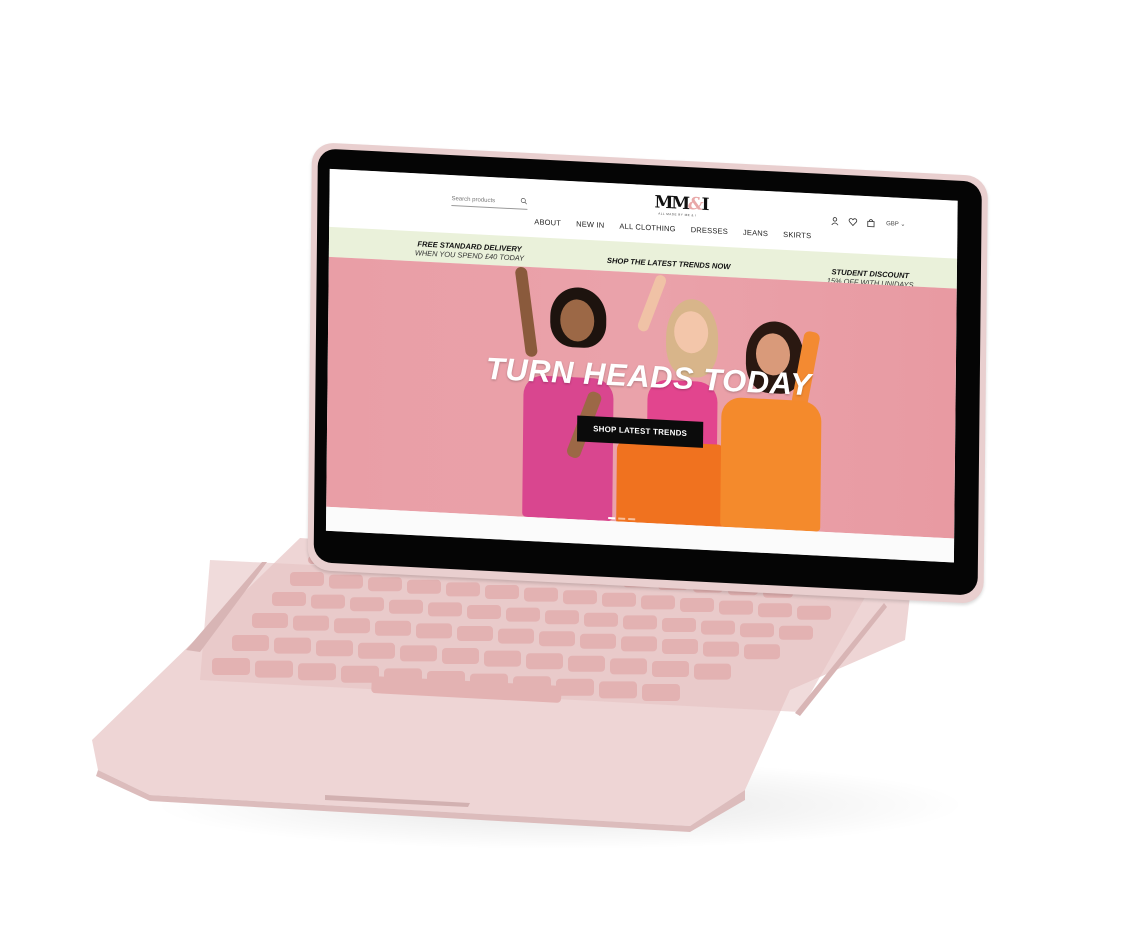 This screenshot has width=1125, height=933. What do you see at coordinates (892, 224) in the screenshot?
I see `currency-label: GBP` at bounding box center [892, 224].